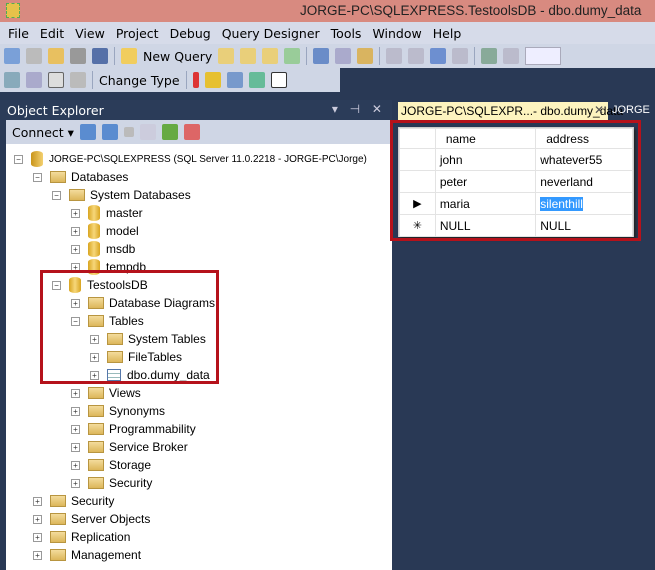  What do you see at coordinates (169, 132) in the screenshot?
I see `refresh-icon` at bounding box center [169, 132].